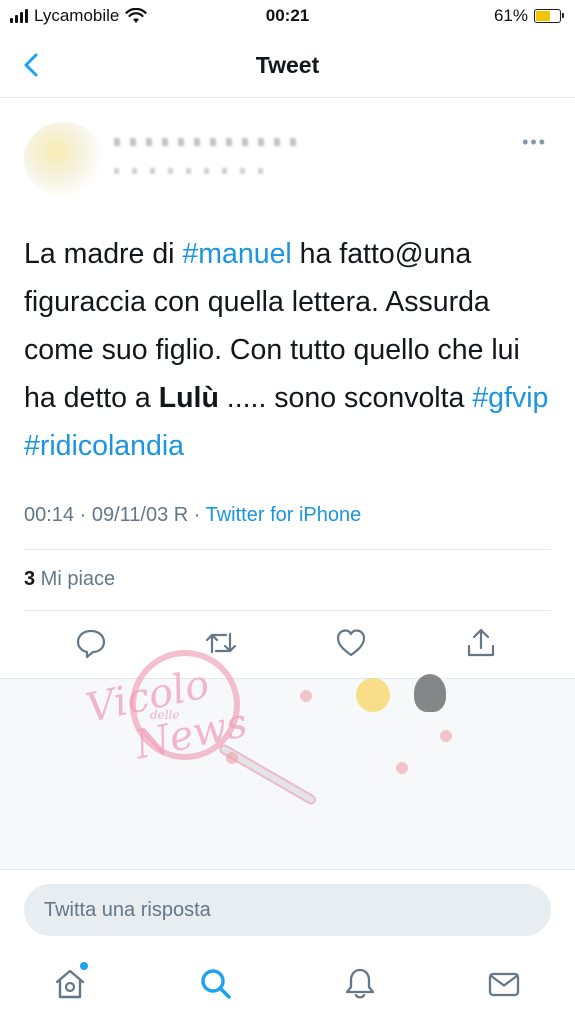  What do you see at coordinates (70, 984) in the screenshot?
I see `home-icon` at bounding box center [70, 984].